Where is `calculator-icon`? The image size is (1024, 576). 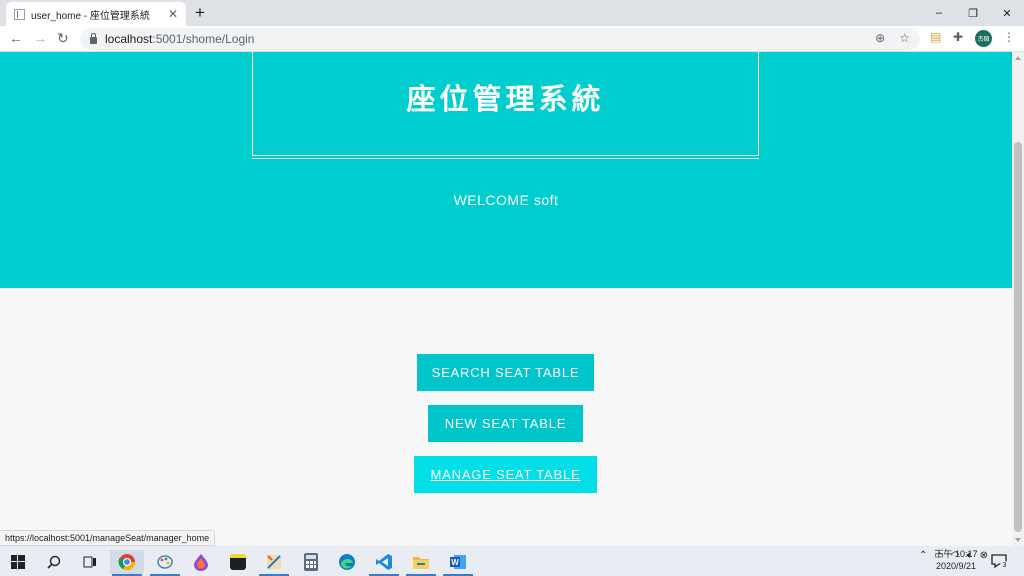 calculator-icon is located at coordinates (311, 562).